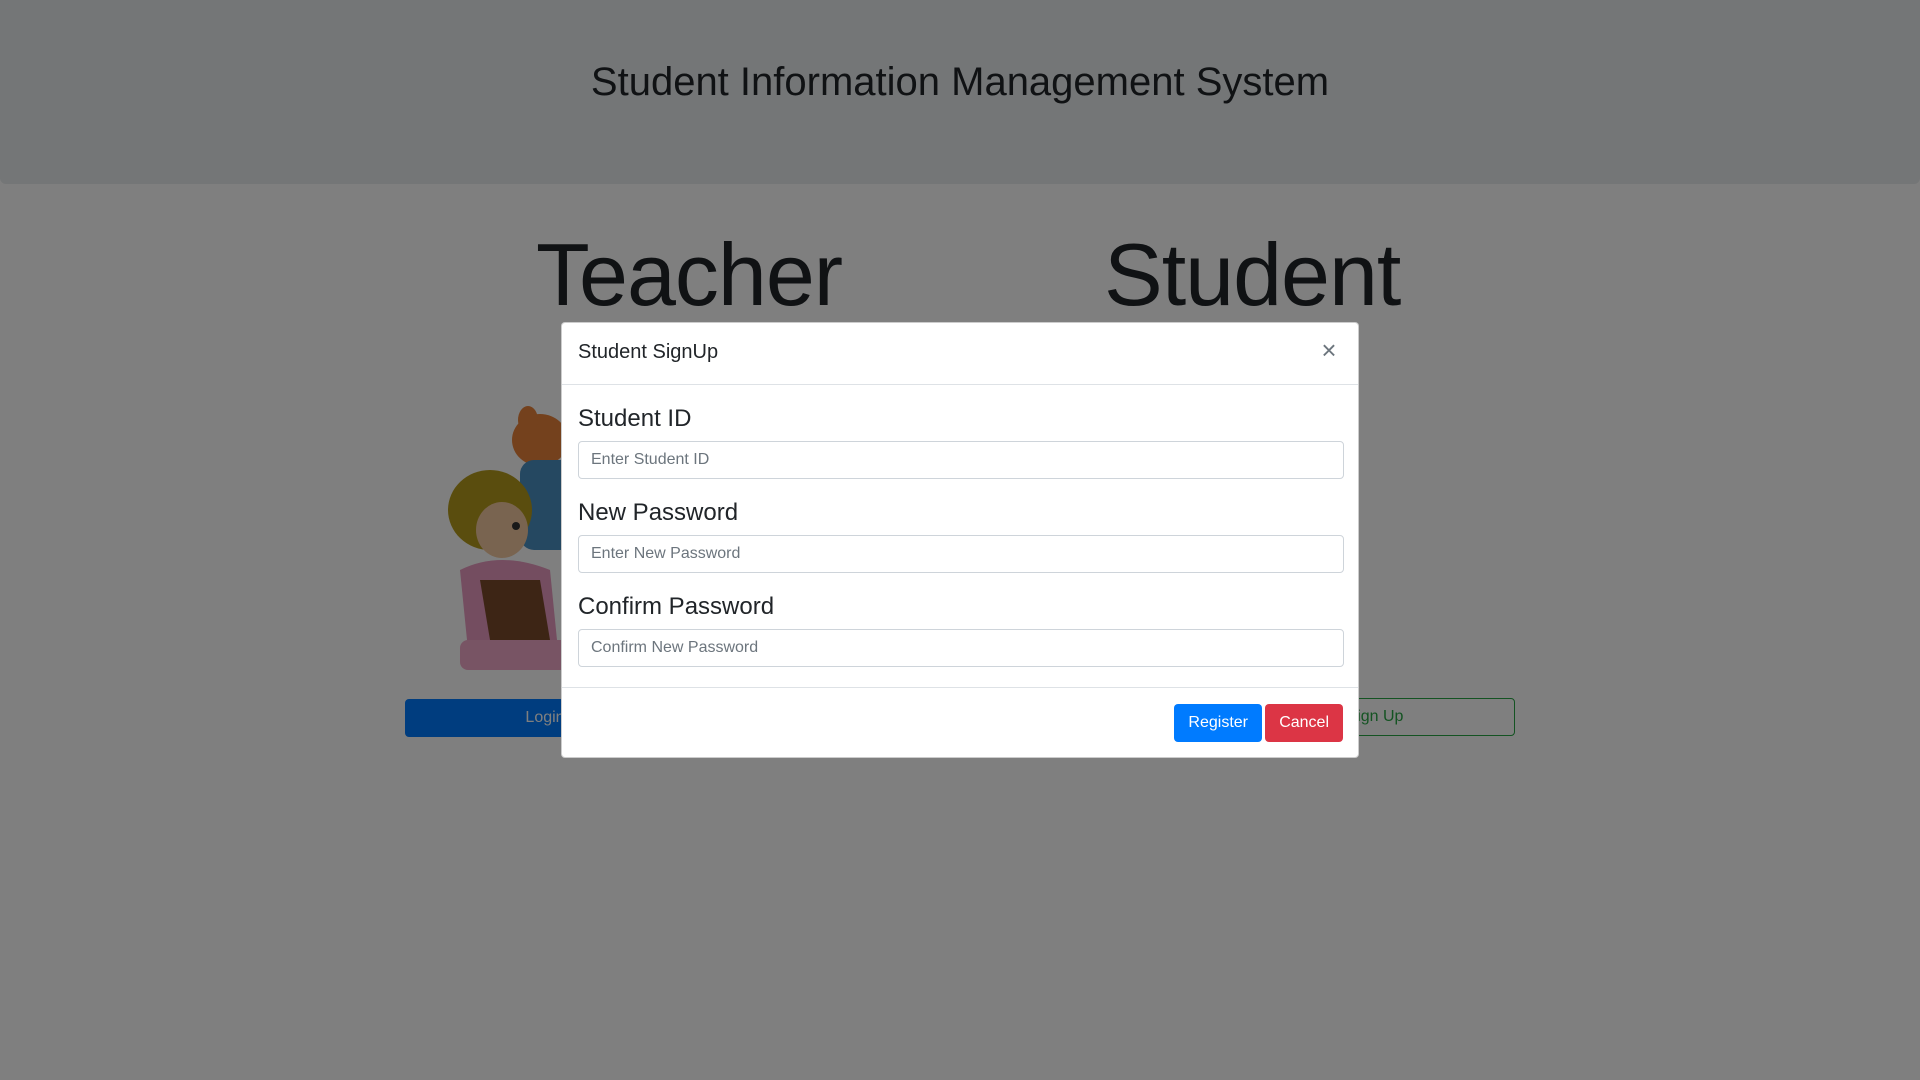 The image size is (1920, 1080). I want to click on new-password-group: New Password, so click(961, 536).